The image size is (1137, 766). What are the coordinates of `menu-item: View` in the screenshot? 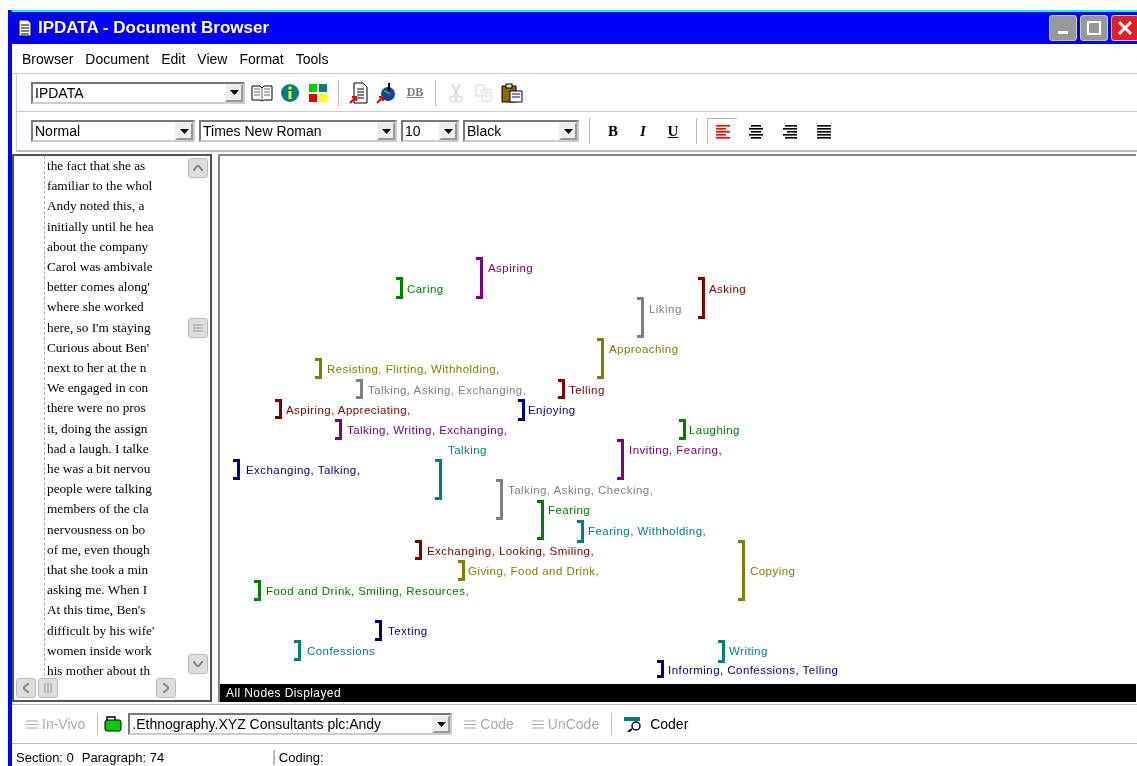 It's located at (212, 58).